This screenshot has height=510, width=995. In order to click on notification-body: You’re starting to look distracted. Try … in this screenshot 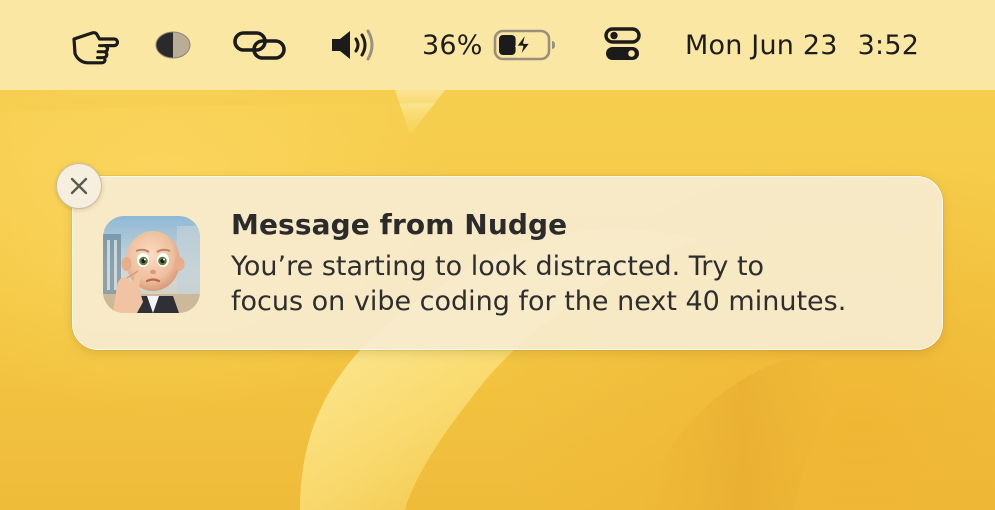, I will do `click(581, 284)`.